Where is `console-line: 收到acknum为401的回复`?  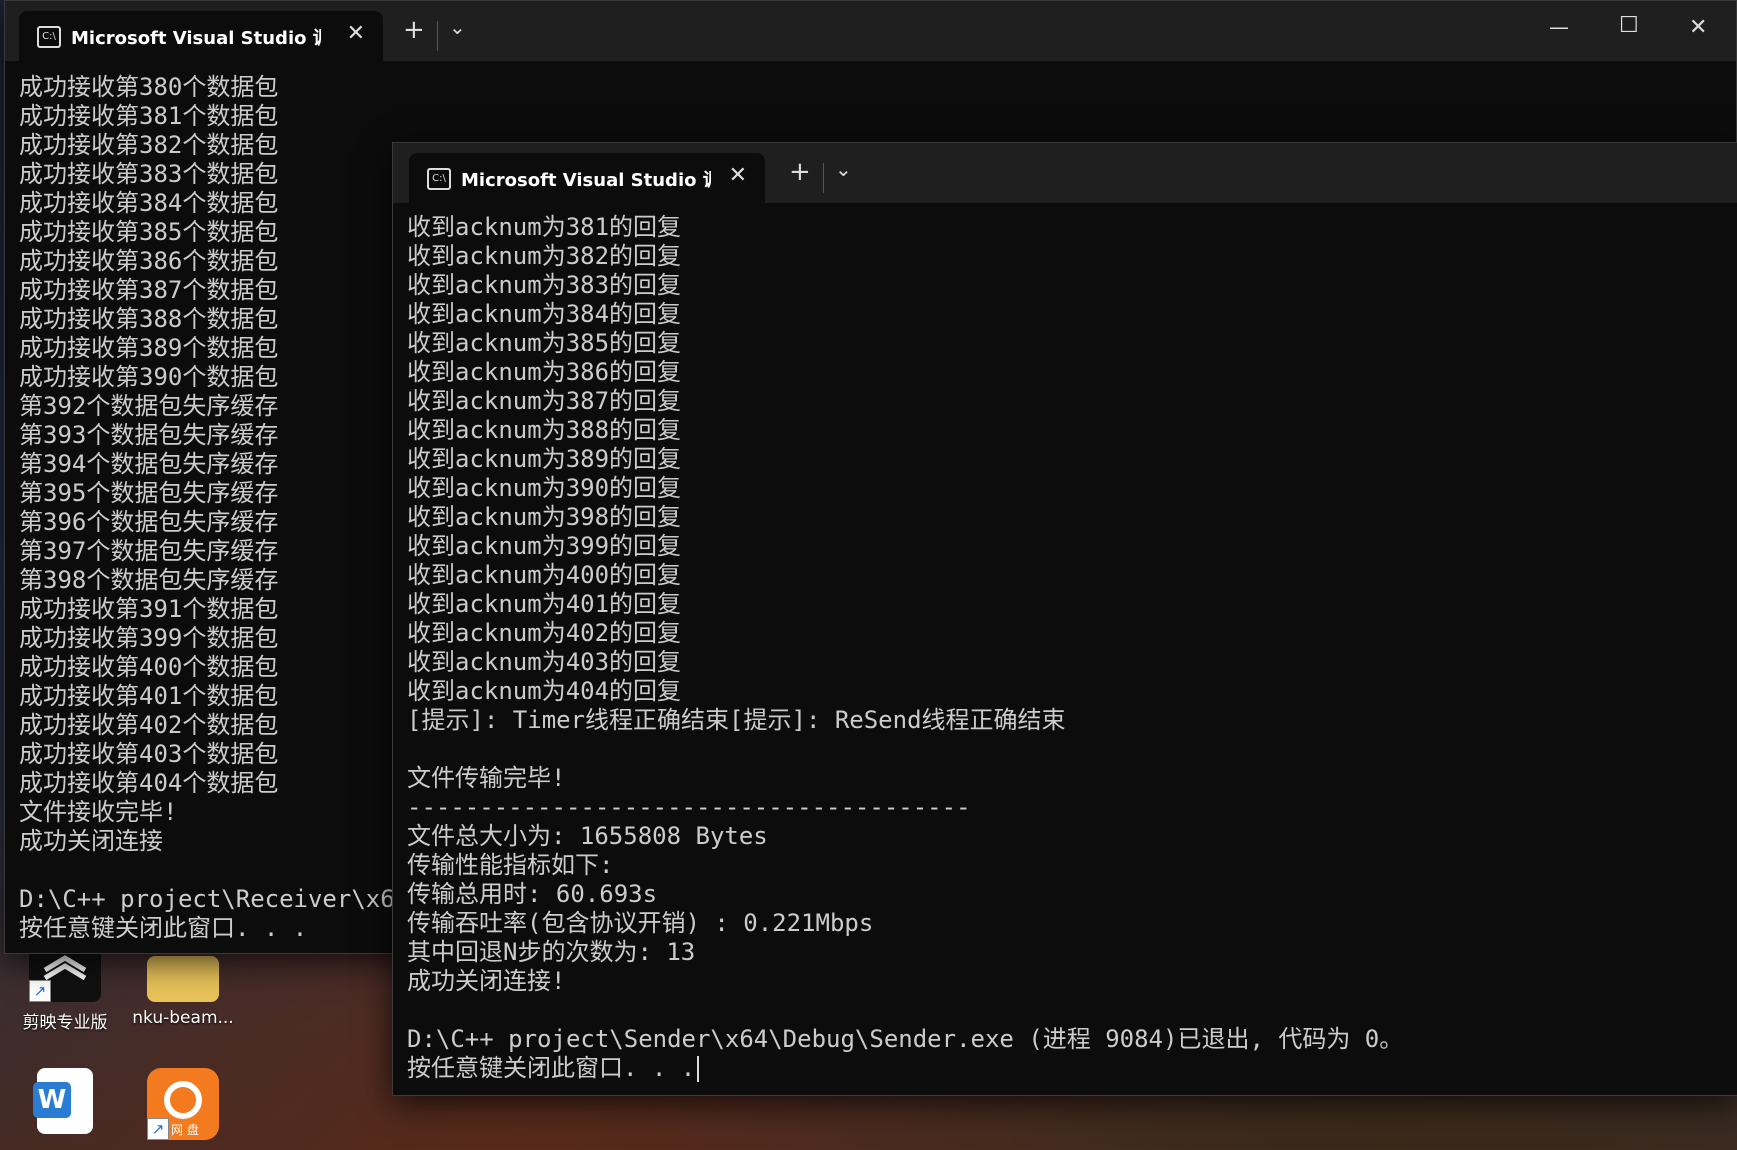
console-line: 收到acknum为401的回复 is located at coordinates (544, 604).